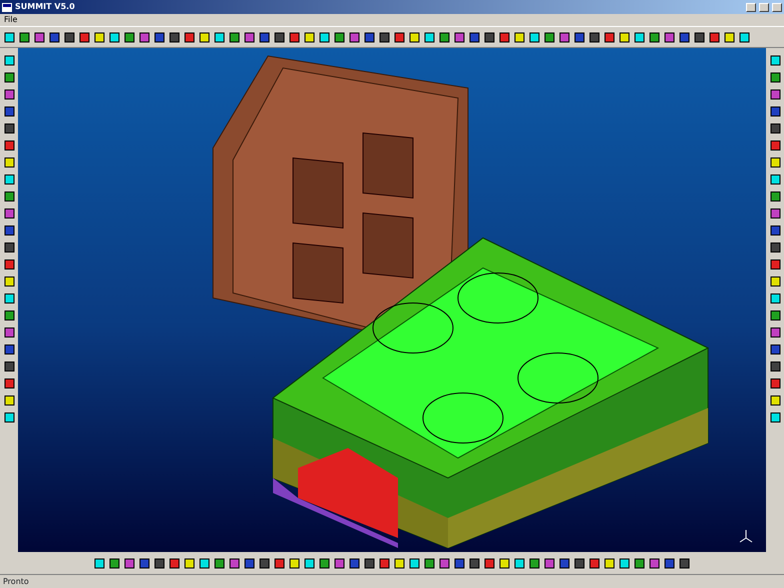 The image size is (784, 588). What do you see at coordinates (746, 536) in the screenshot?
I see `axis-icon` at bounding box center [746, 536].